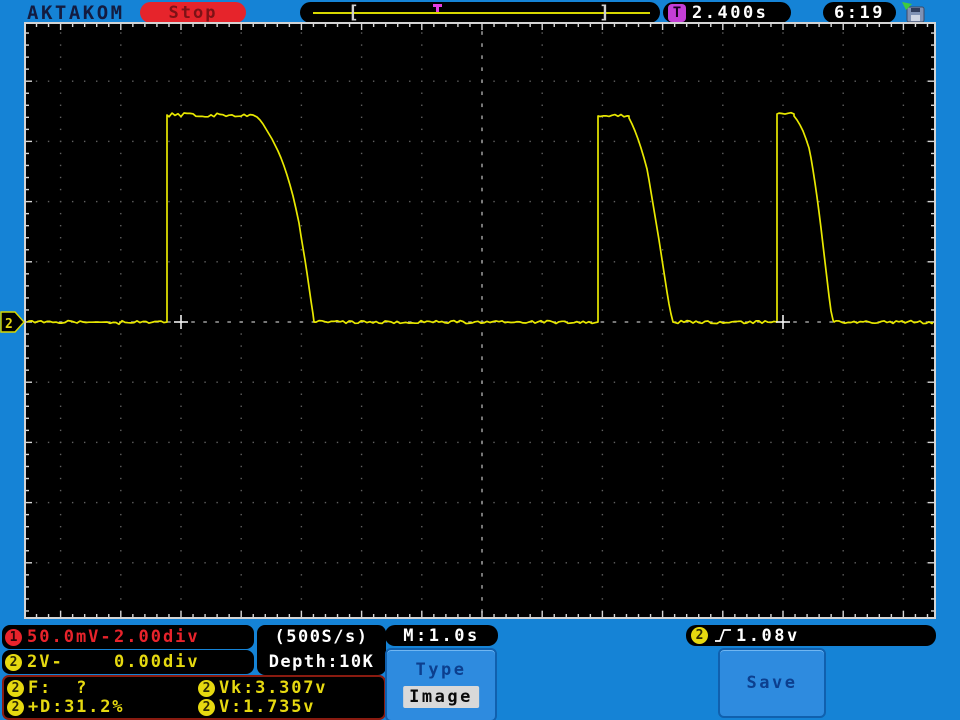 The width and height of the screenshot is (960, 720). I want to click on channel2-position: 0.00div, so click(157, 662).